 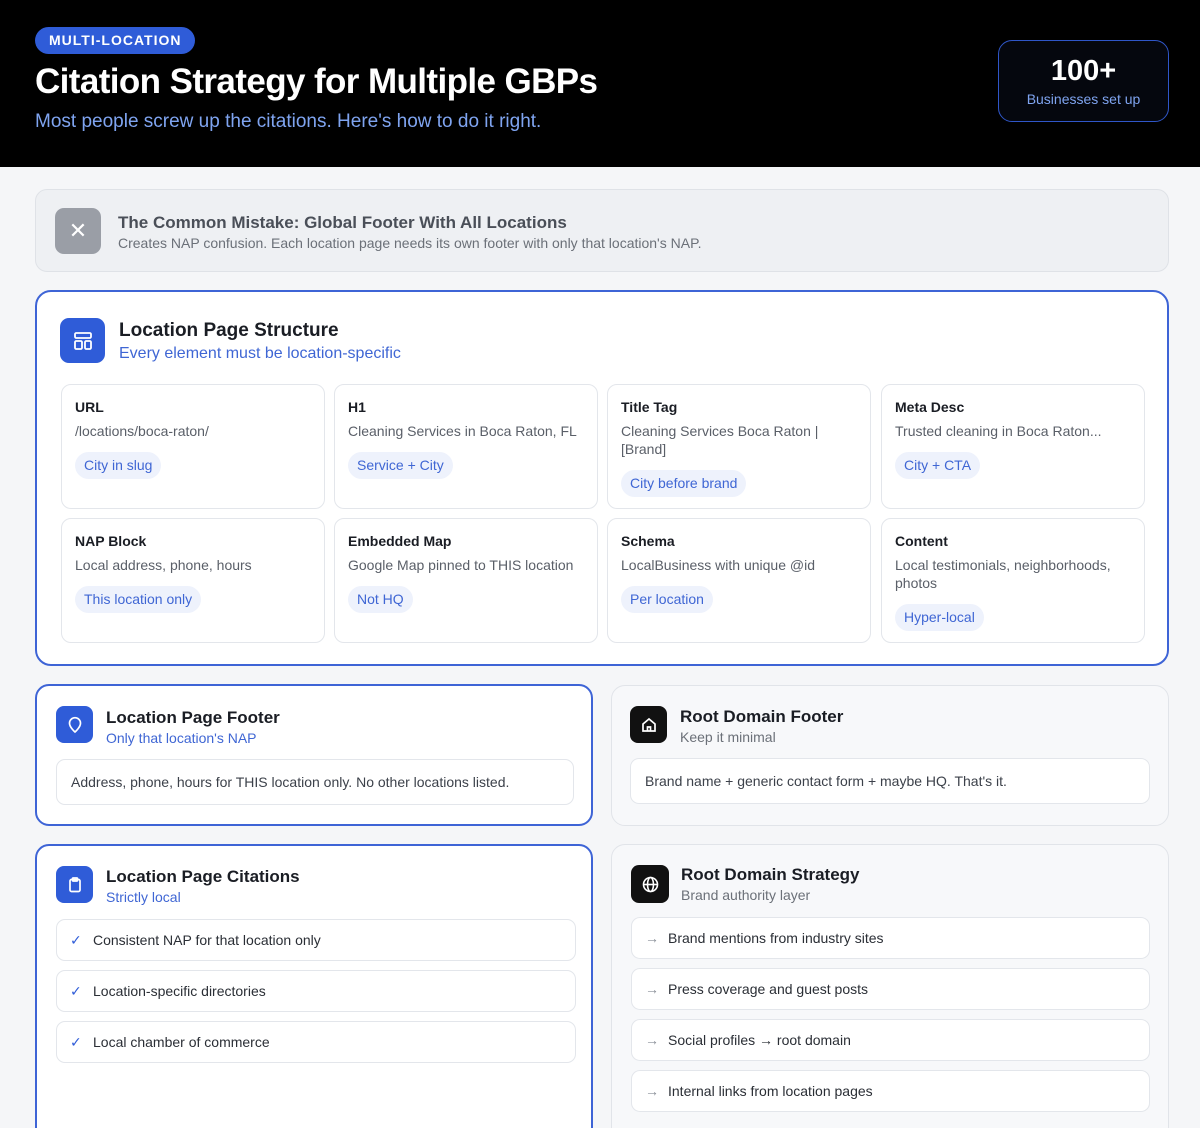 What do you see at coordinates (260, 353) in the screenshot?
I see `structure-subtitle: Every element must be location-specific` at bounding box center [260, 353].